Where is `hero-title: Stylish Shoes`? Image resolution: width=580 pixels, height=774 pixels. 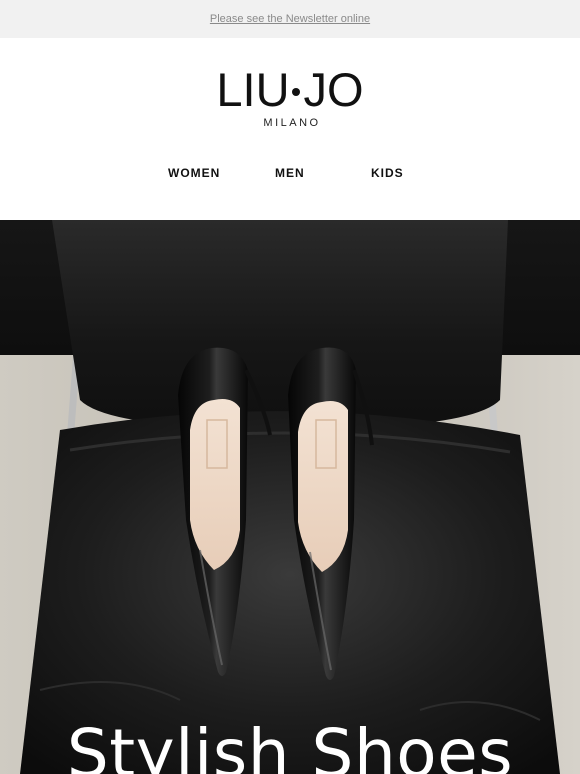
hero-title: Stylish Shoes is located at coordinates (290, 744).